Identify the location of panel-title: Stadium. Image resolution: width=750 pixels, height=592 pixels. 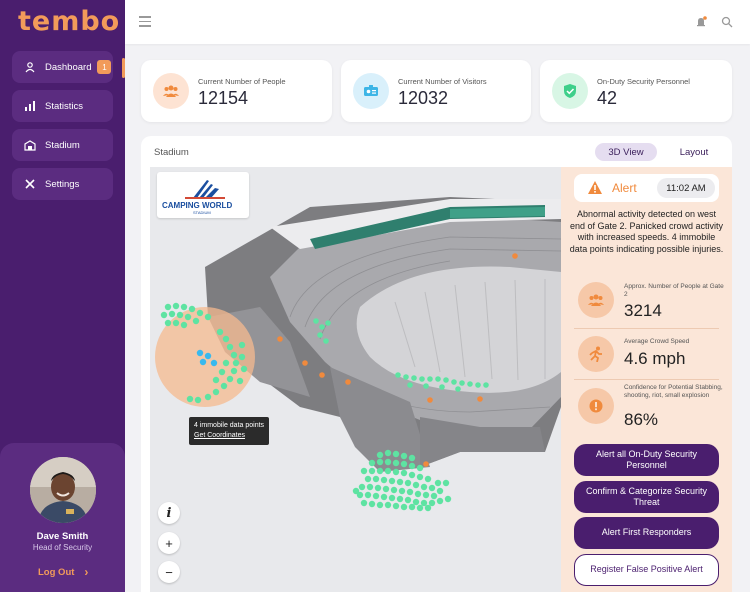
(171, 152).